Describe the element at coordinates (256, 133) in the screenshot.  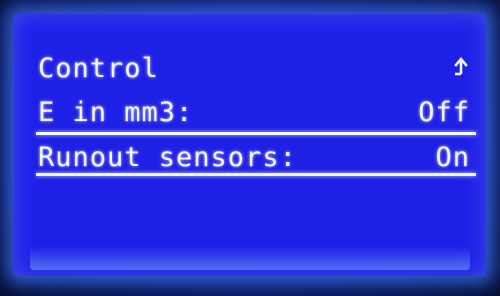
I see `selection-border-top` at that location.